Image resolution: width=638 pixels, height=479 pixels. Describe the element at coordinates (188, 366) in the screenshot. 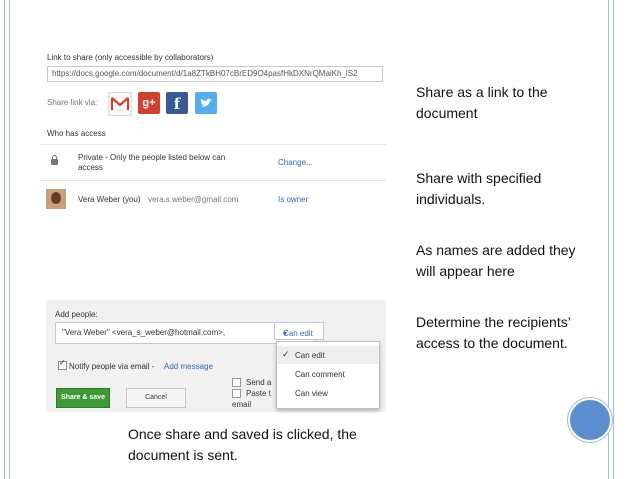

I see `add-message-link: Add message` at that location.